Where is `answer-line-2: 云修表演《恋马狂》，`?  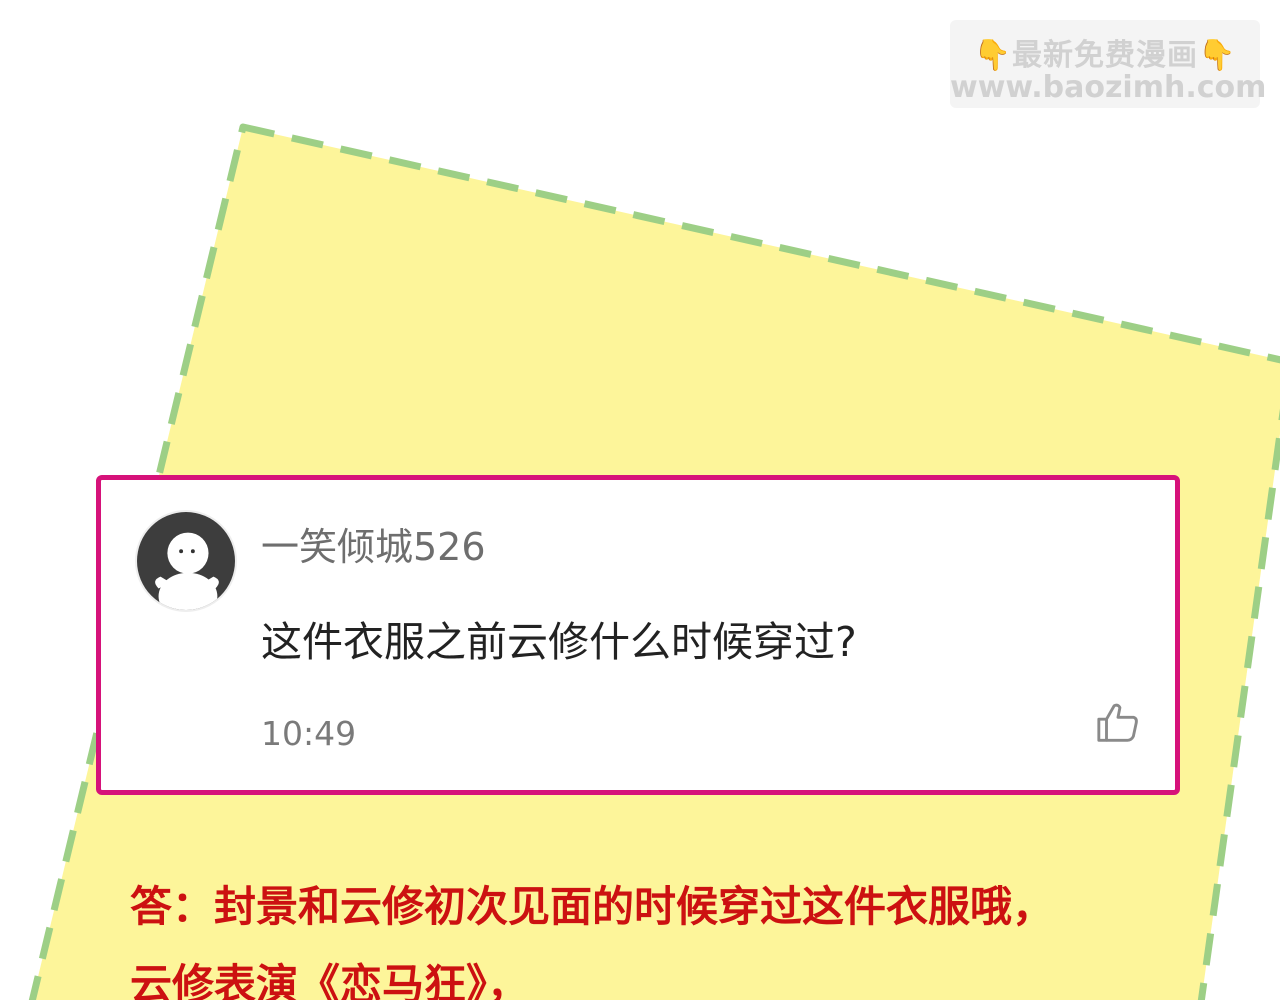
answer-line-2: 云修表演《恋马狂》， is located at coordinates (330, 980).